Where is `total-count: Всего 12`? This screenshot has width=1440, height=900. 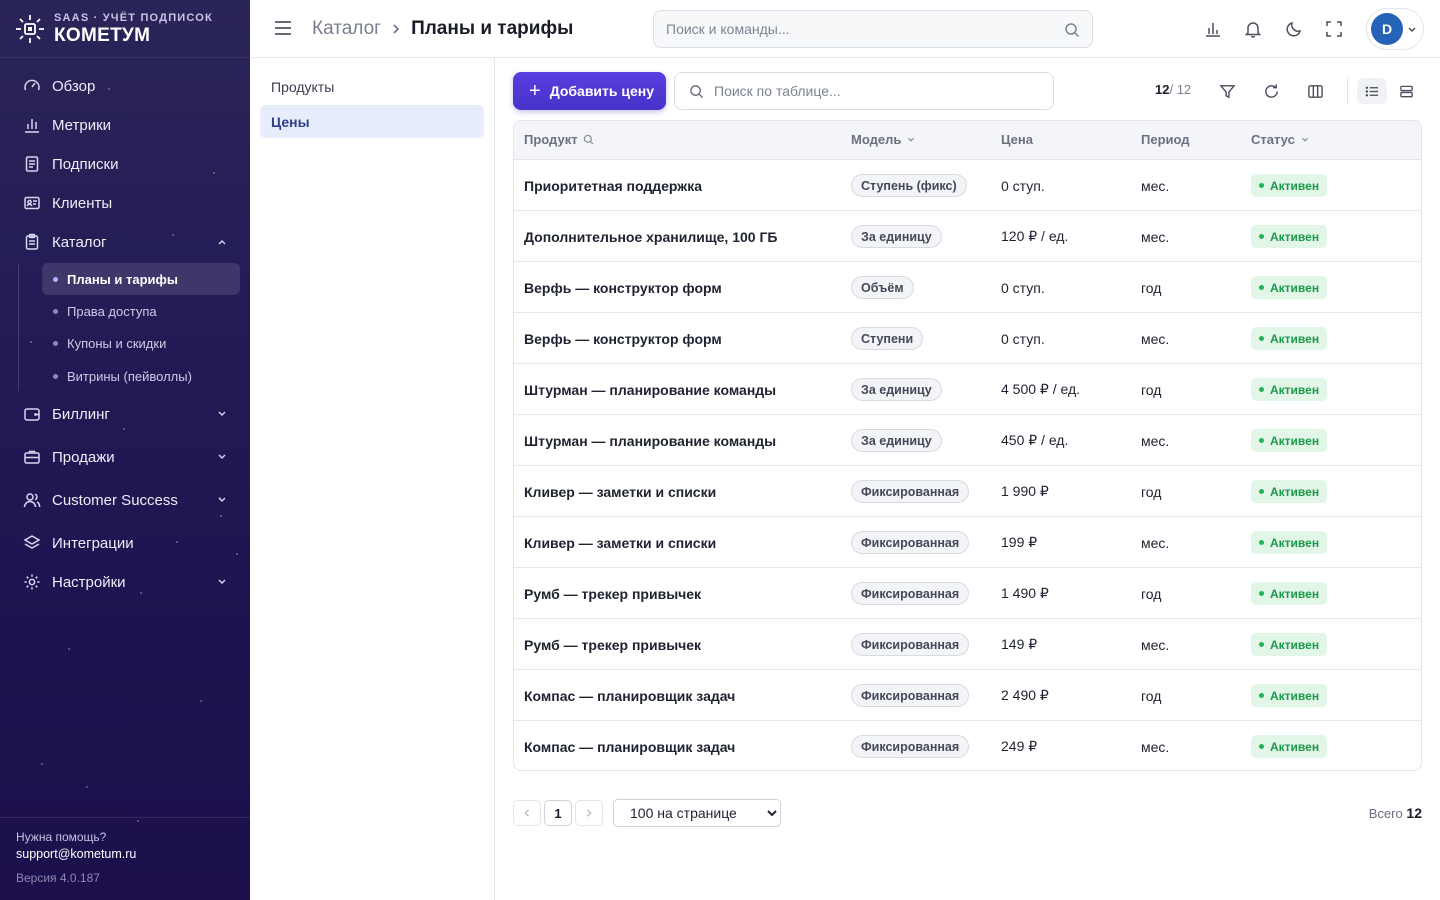 total-count: Всего 12 is located at coordinates (1395, 813).